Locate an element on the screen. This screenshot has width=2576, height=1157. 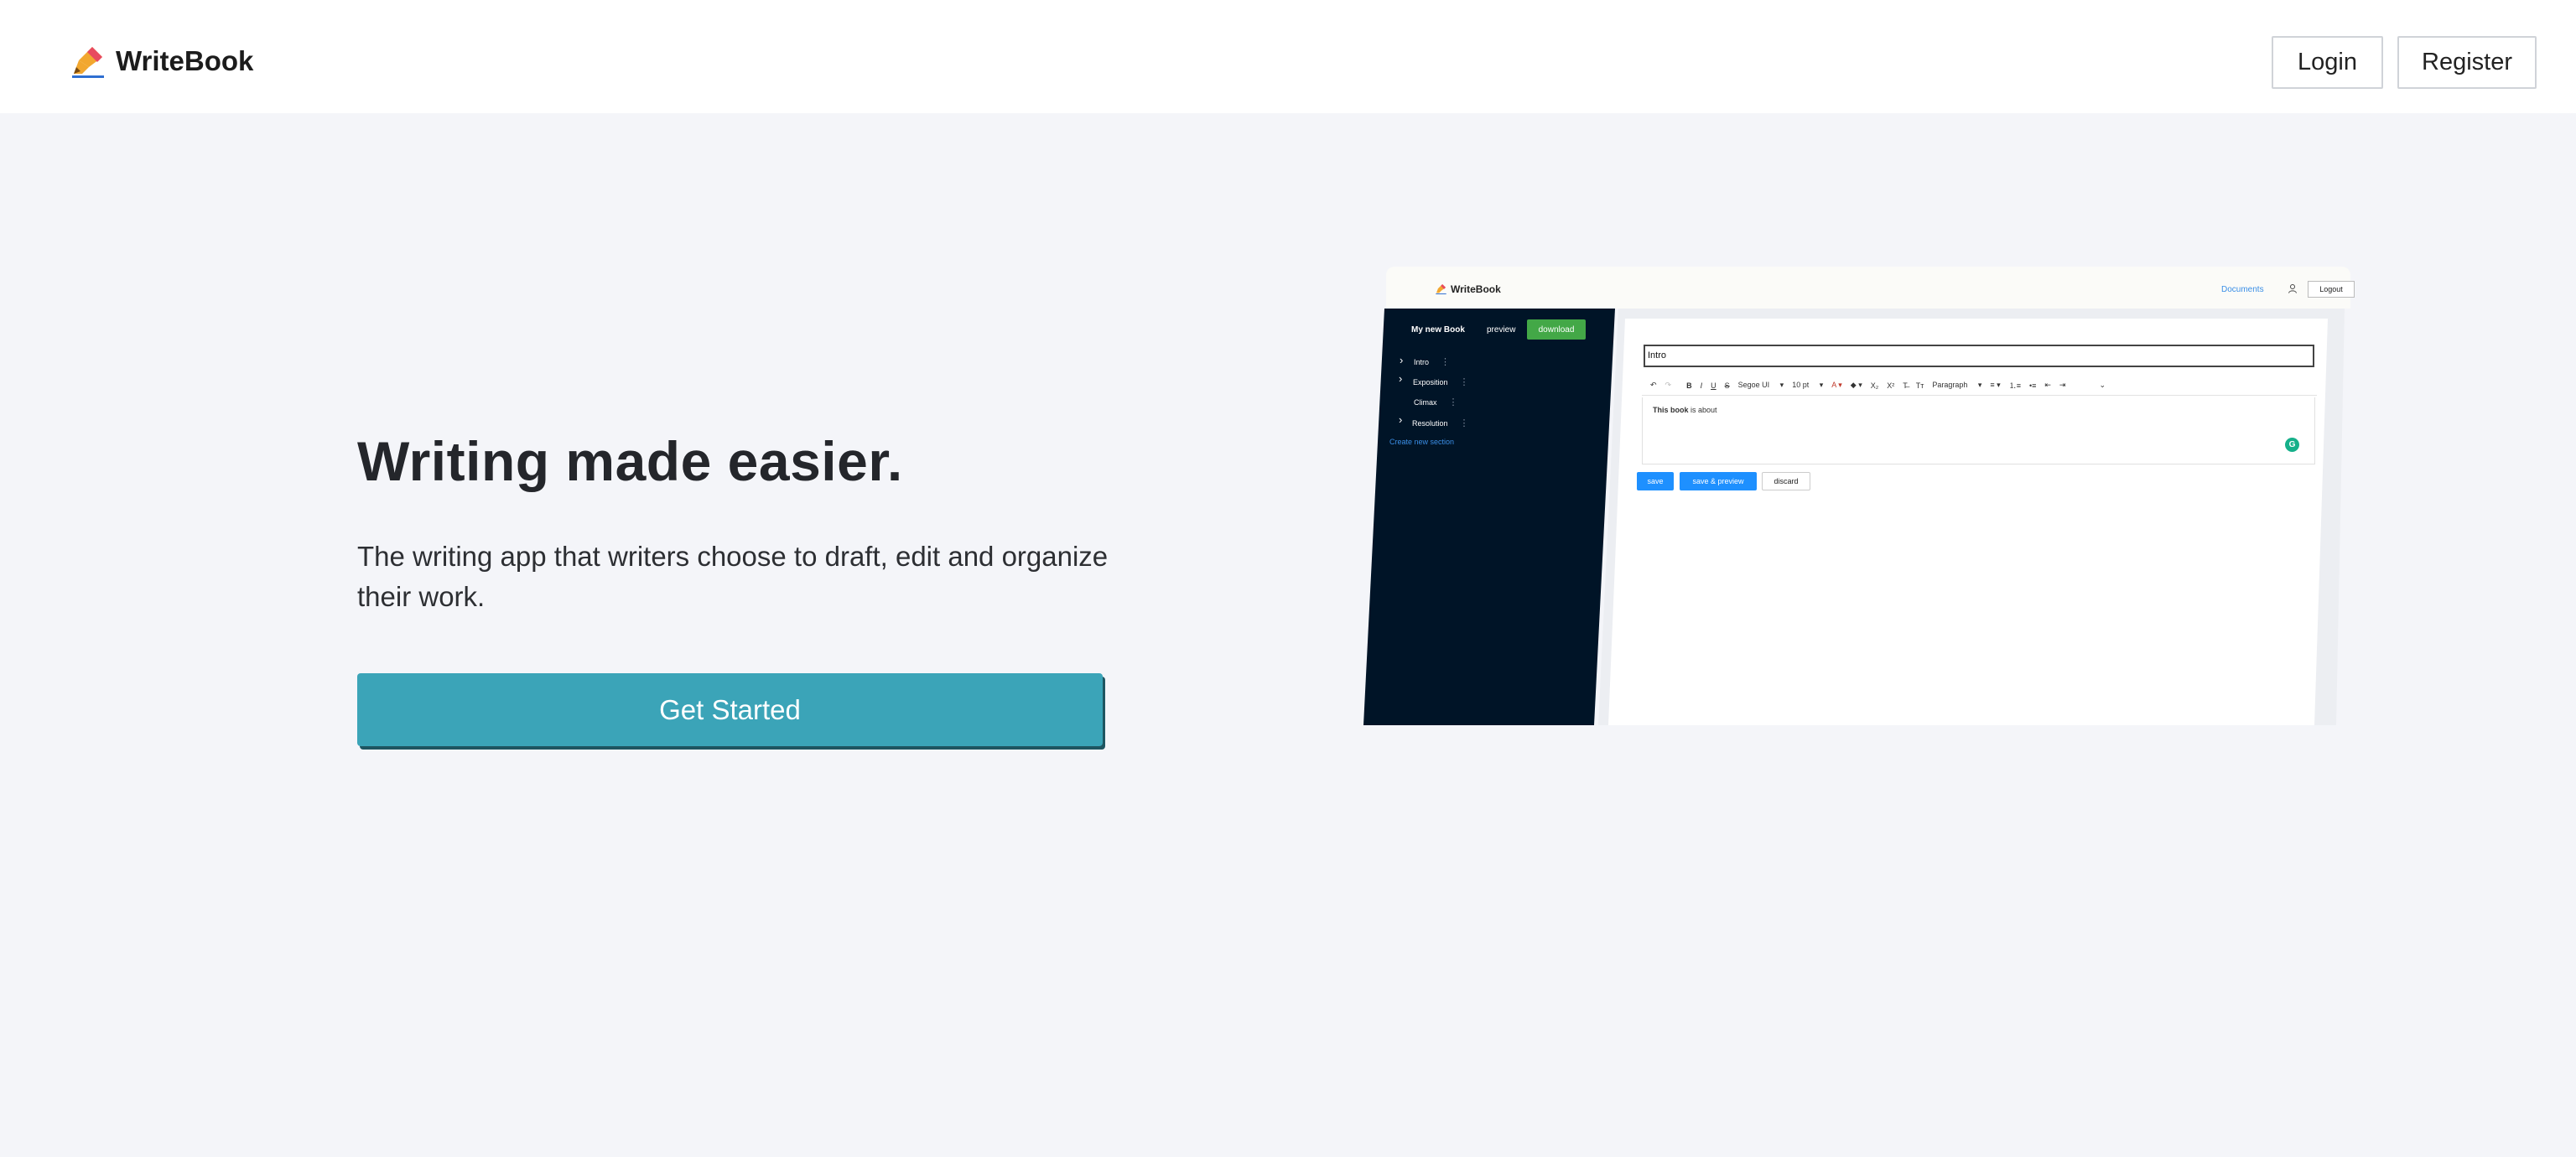
mock-font-family-select: Segoe UI ▾ is located at coordinates (1761, 385).